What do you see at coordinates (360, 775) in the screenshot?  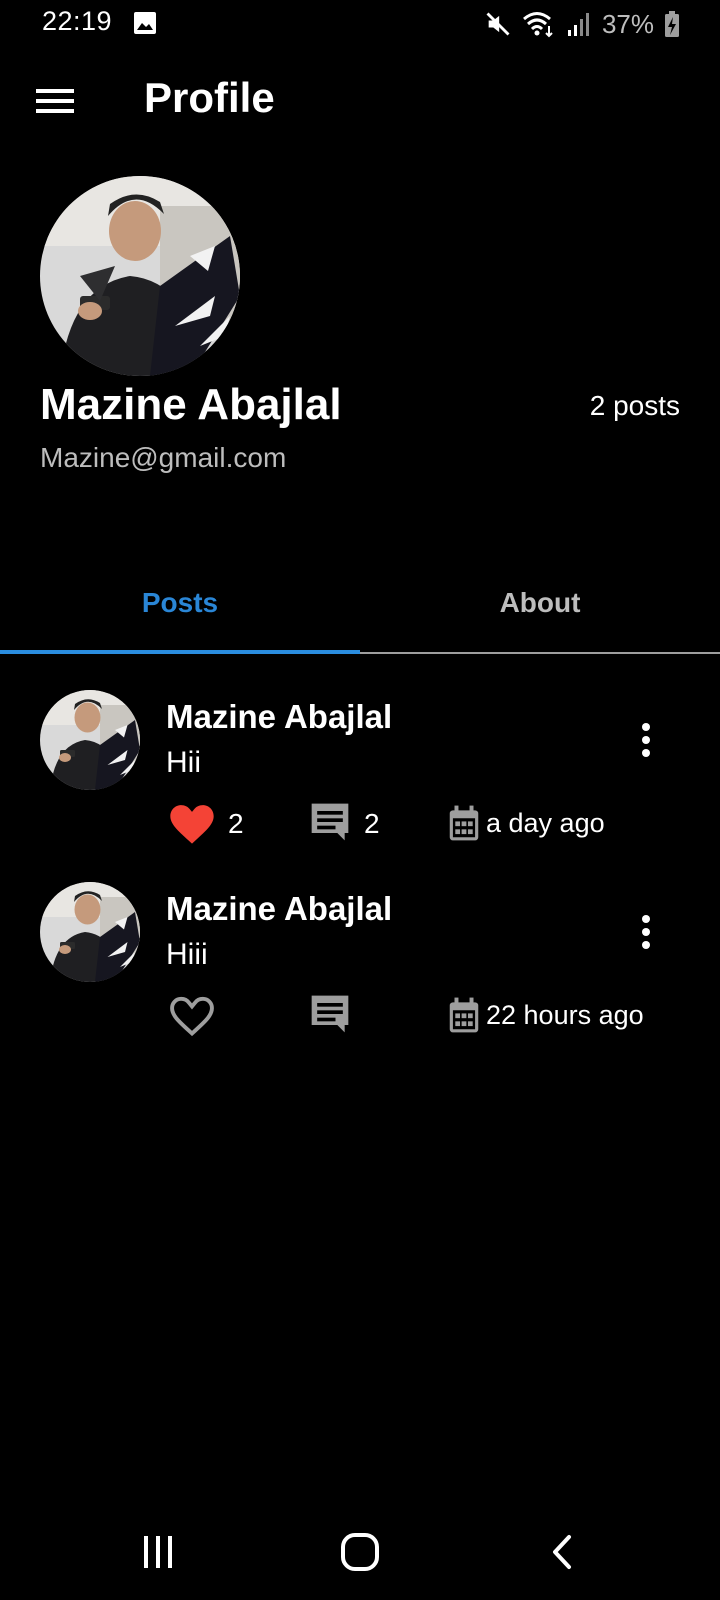 I see `post-item: Mazine Abajlal Hii 2 2 a day ago` at bounding box center [360, 775].